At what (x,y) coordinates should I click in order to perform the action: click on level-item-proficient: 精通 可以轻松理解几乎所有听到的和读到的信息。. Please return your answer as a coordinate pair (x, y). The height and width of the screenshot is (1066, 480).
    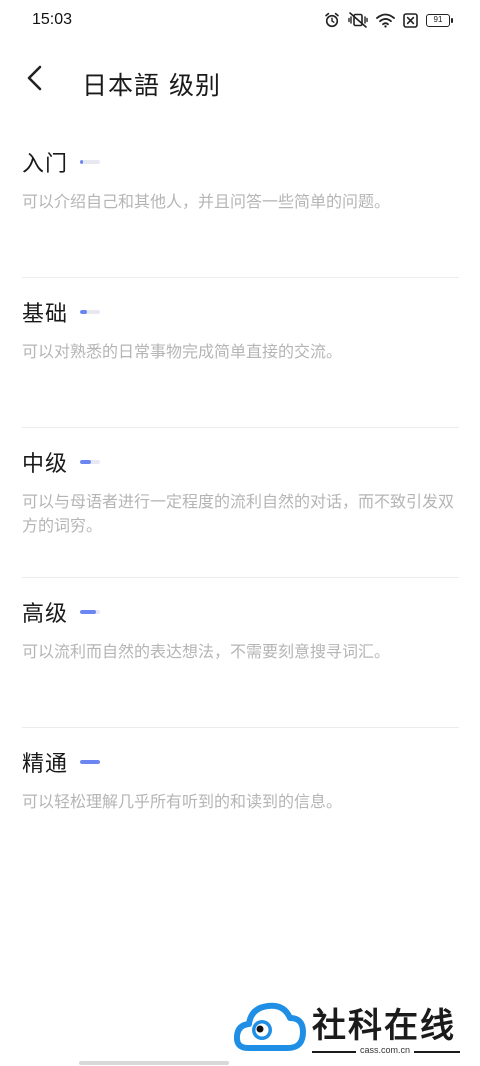
    Looking at the image, I should click on (240, 803).